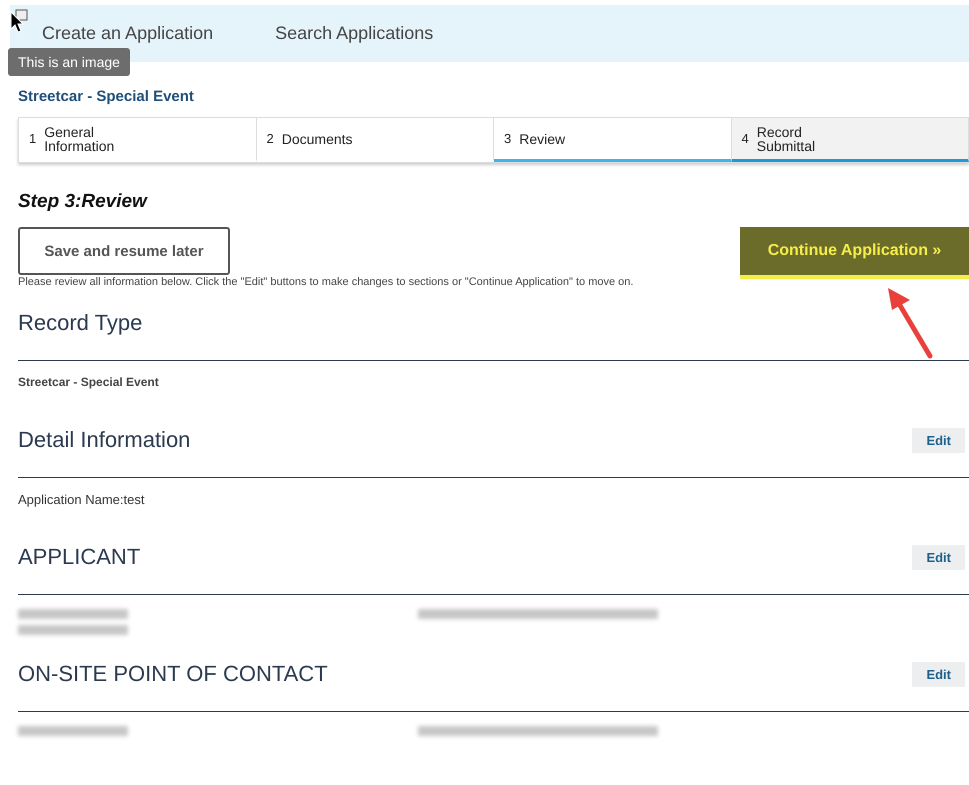 The width and height of the screenshot is (969, 785). I want to click on nav-link: Create an Application, so click(128, 33).